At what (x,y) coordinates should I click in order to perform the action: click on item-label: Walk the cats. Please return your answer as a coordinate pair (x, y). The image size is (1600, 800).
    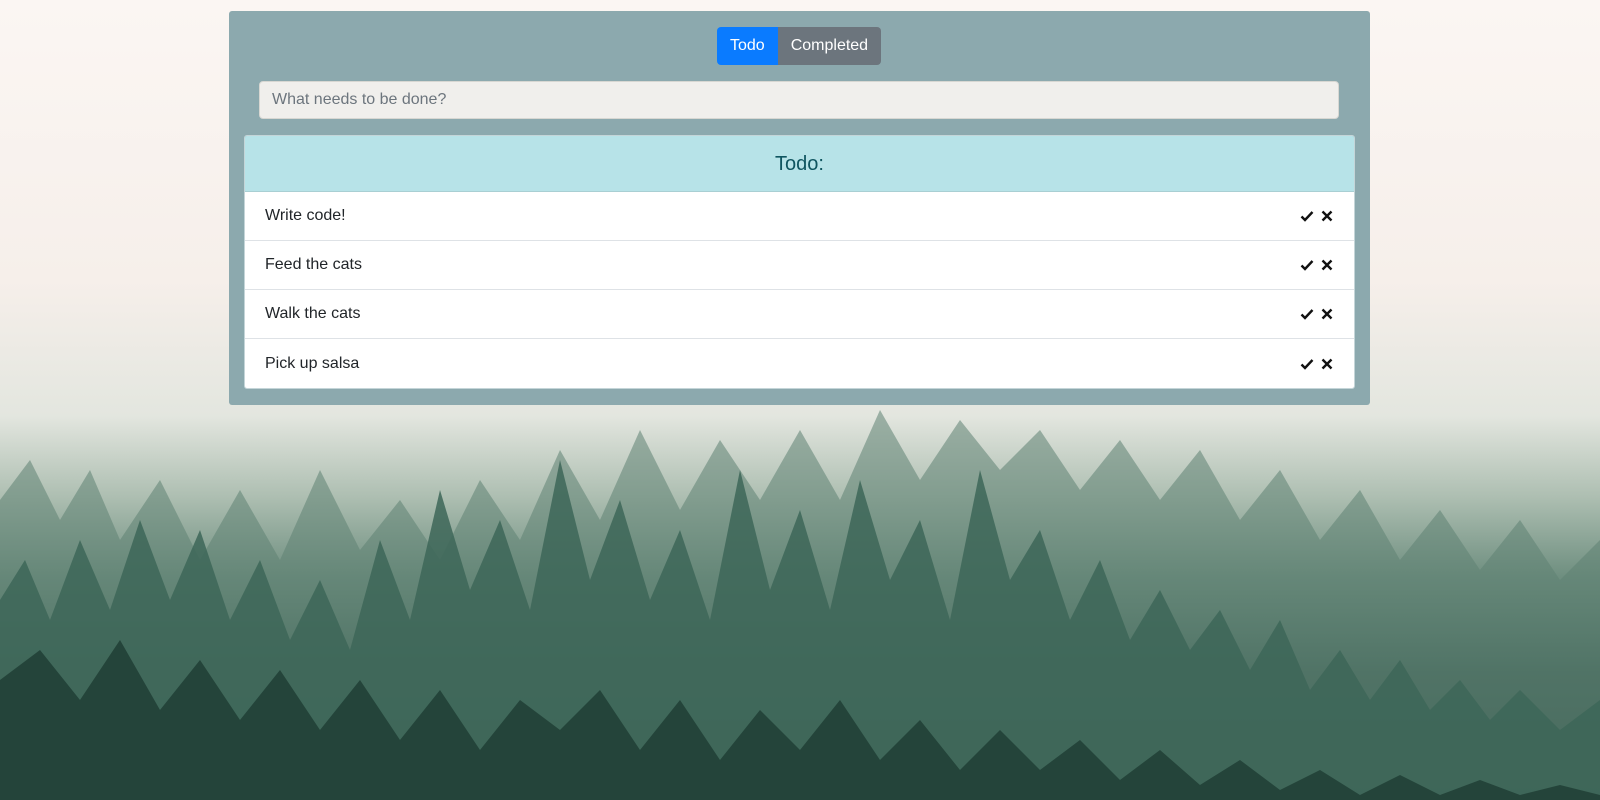
    Looking at the image, I should click on (313, 313).